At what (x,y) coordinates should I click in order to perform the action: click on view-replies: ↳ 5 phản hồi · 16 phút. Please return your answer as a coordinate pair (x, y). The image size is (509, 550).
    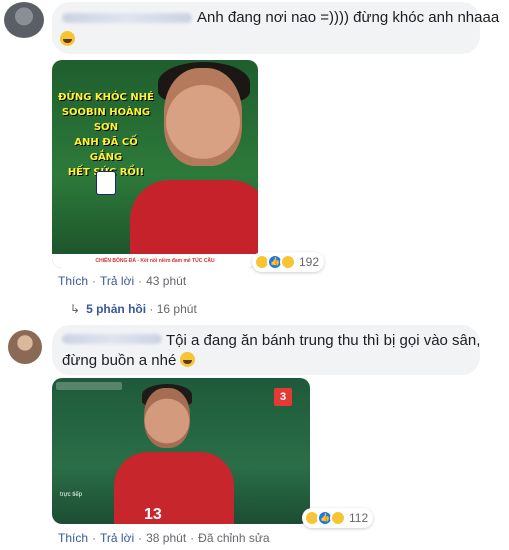
    Looking at the image, I should click on (133, 309).